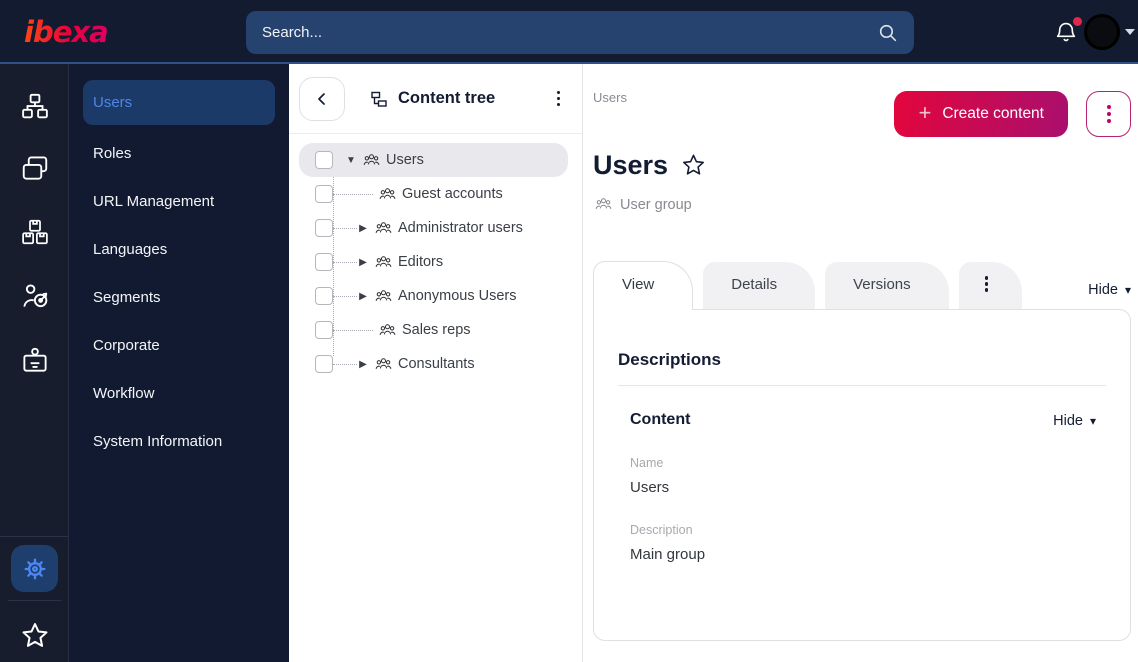 Image resolution: width=1138 pixels, height=662 pixels. What do you see at coordinates (693, 165) in the screenshot?
I see `favorite-star-icon` at bounding box center [693, 165].